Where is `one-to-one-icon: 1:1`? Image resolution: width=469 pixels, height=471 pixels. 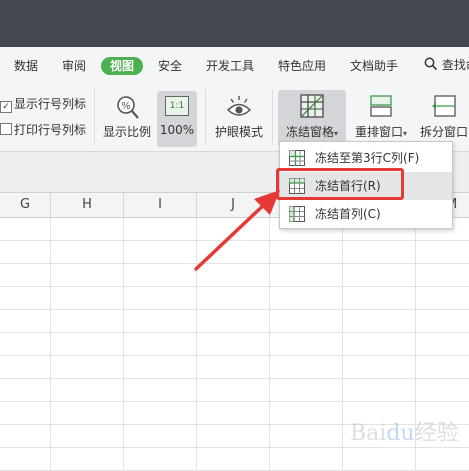
one-to-one-icon: 1:1 is located at coordinates (177, 106).